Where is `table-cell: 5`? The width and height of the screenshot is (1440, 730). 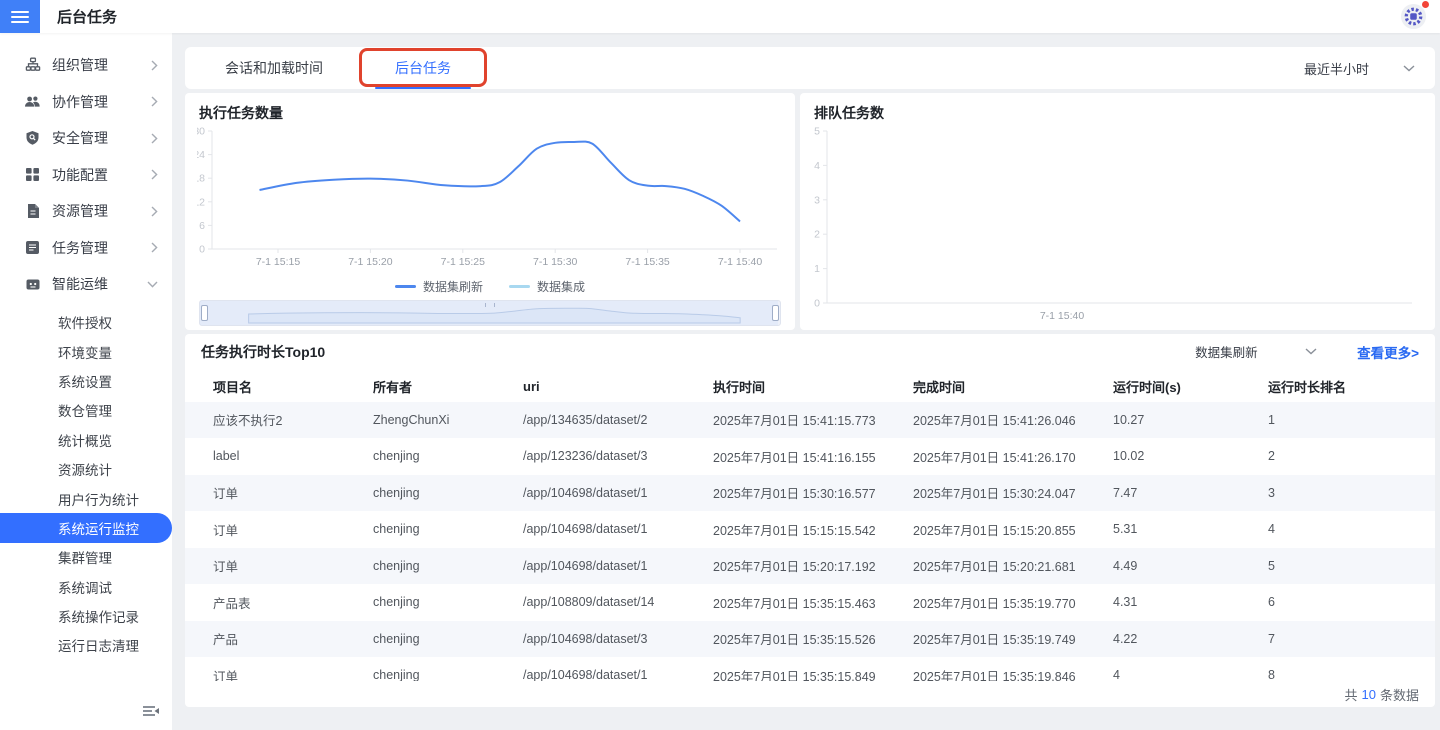
table-cell: 5 is located at coordinates (1271, 565).